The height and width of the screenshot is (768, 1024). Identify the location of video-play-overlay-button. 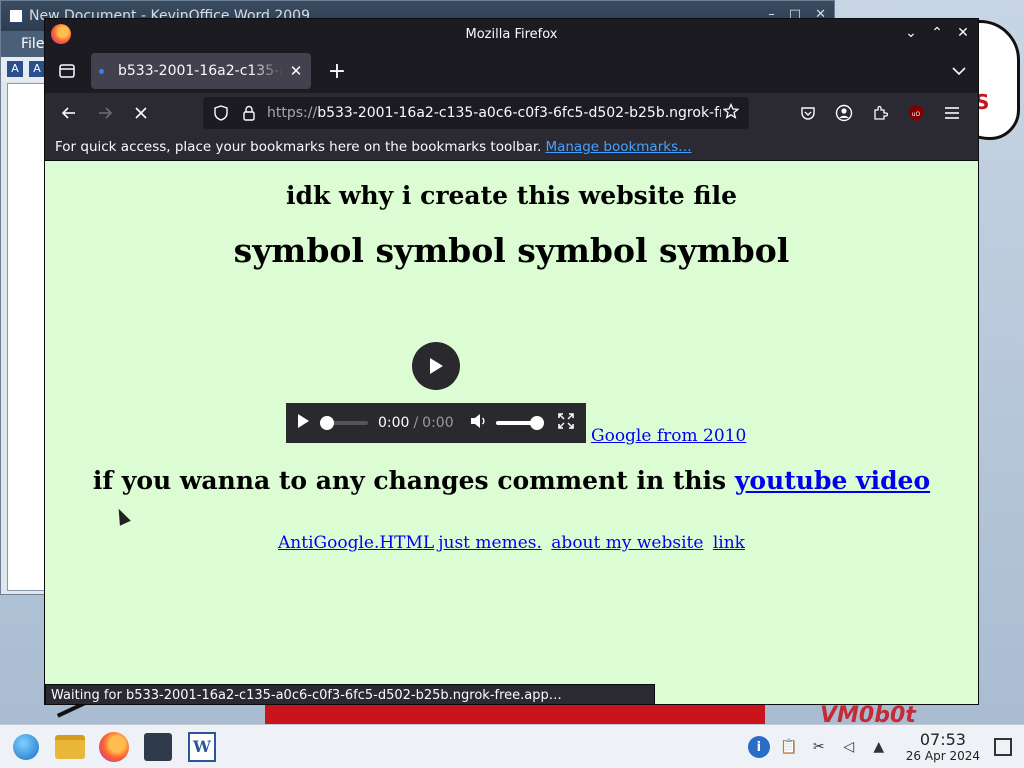
(436, 366).